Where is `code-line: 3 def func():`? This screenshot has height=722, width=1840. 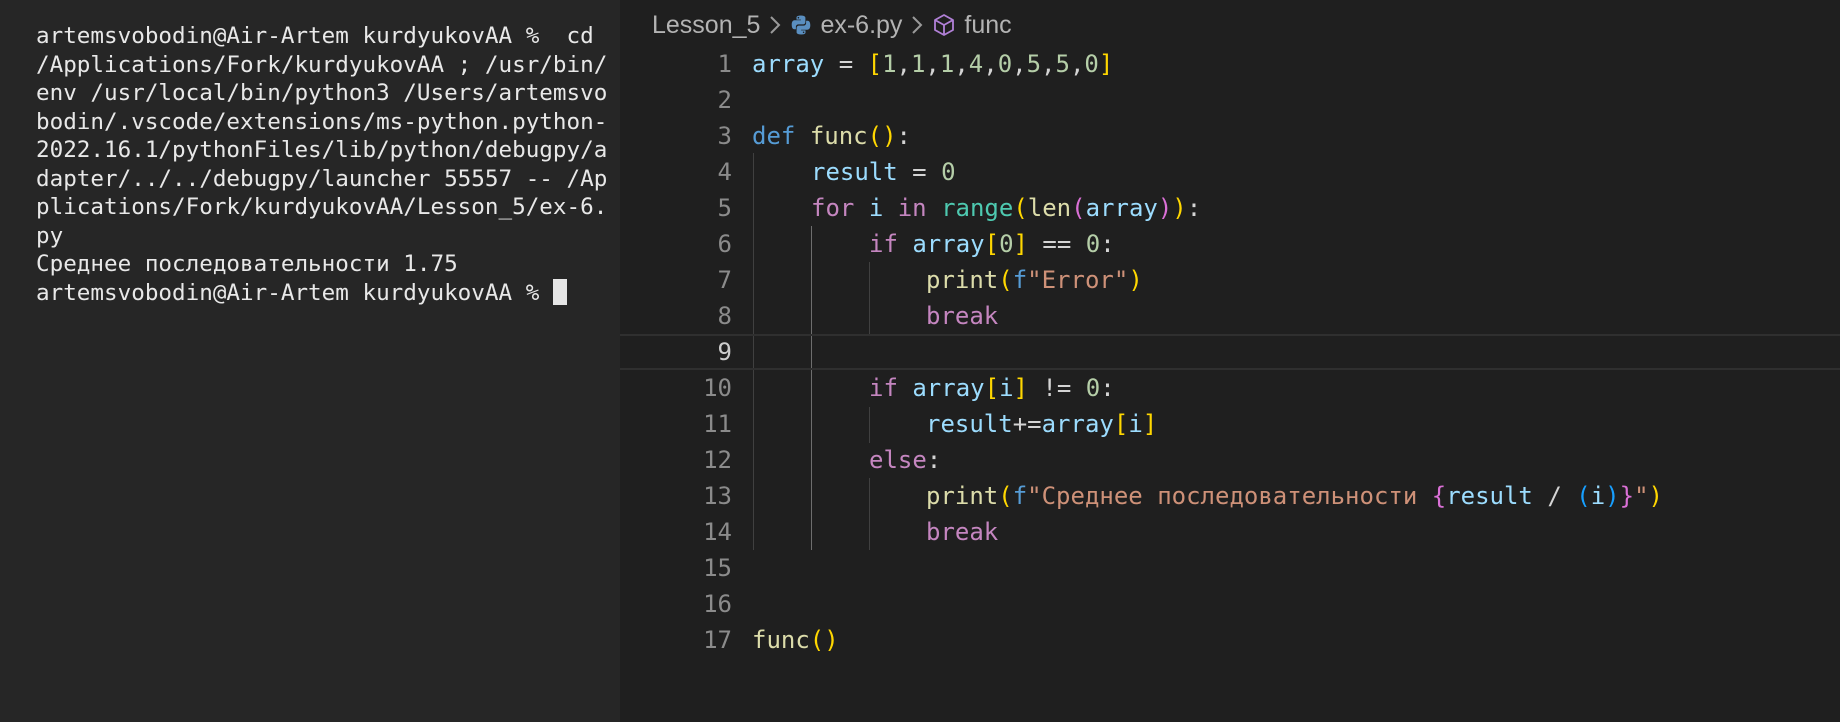 code-line: 3 def func(): is located at coordinates (1230, 136).